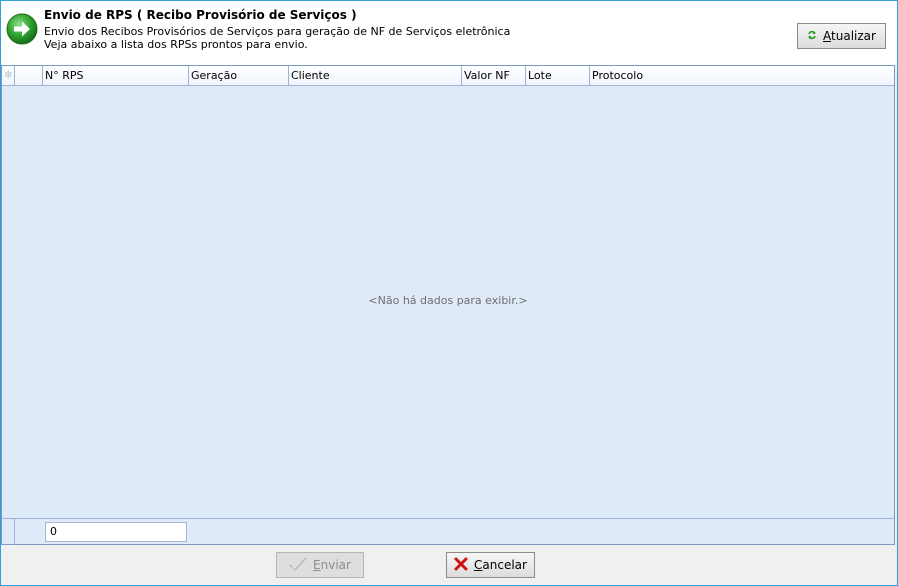  What do you see at coordinates (500, 565) in the screenshot?
I see `cancel-button-label: Cancelar` at bounding box center [500, 565].